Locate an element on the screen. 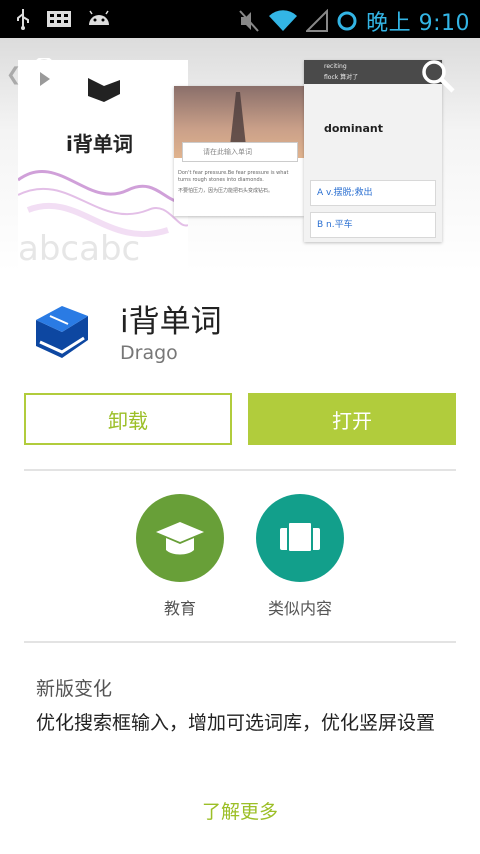 Image resolution: width=480 pixels, height=854 pixels. screenshot-3-top-line-2: flock 算对了 is located at coordinates (341, 77).